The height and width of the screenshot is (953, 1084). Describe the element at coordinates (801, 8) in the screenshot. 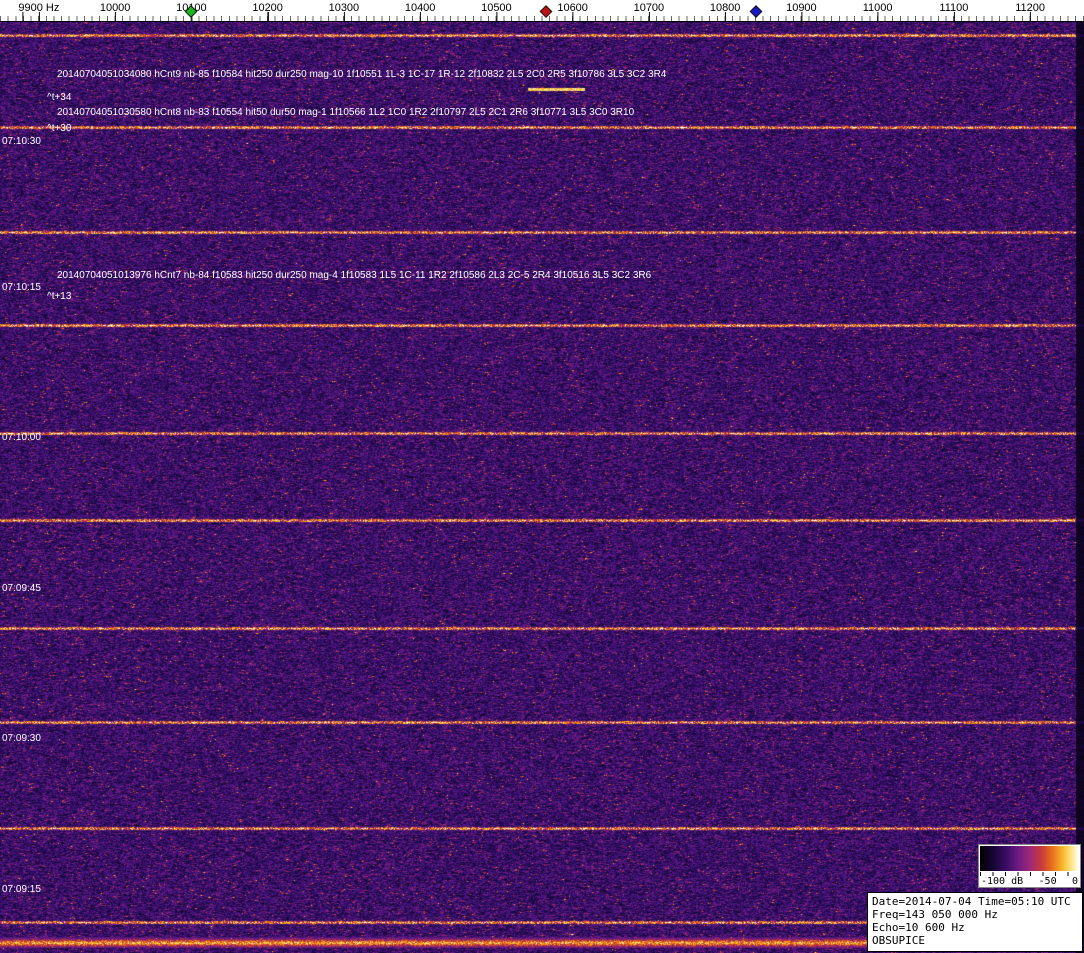

I see `freq-tick-label: 10900` at that location.